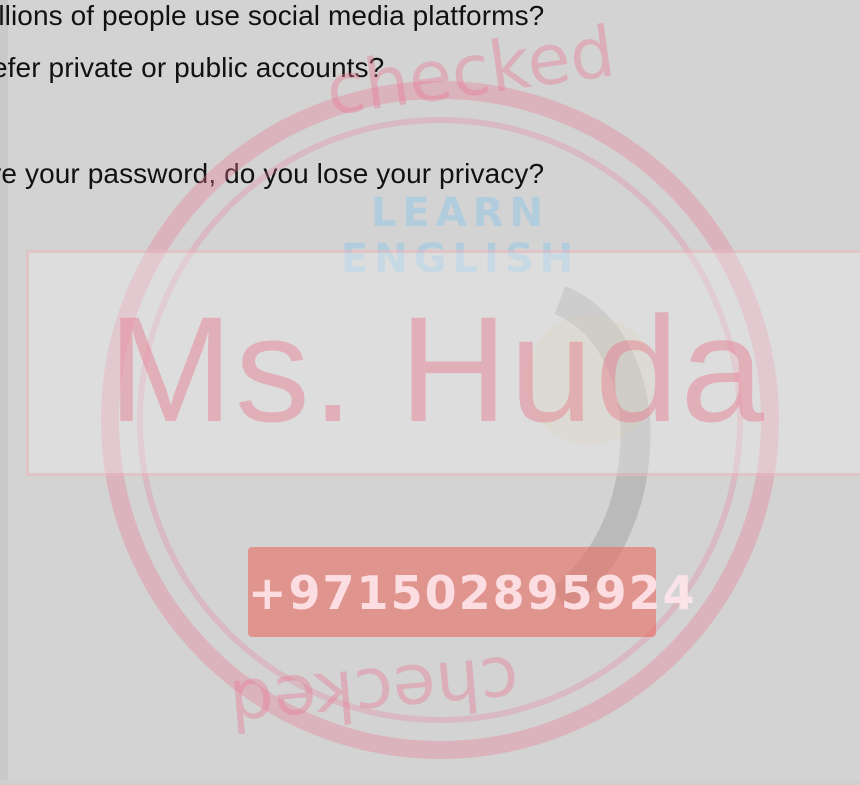 This screenshot has width=860, height=785. I want to click on stamp-bottom-text: checked, so click(374, 692).